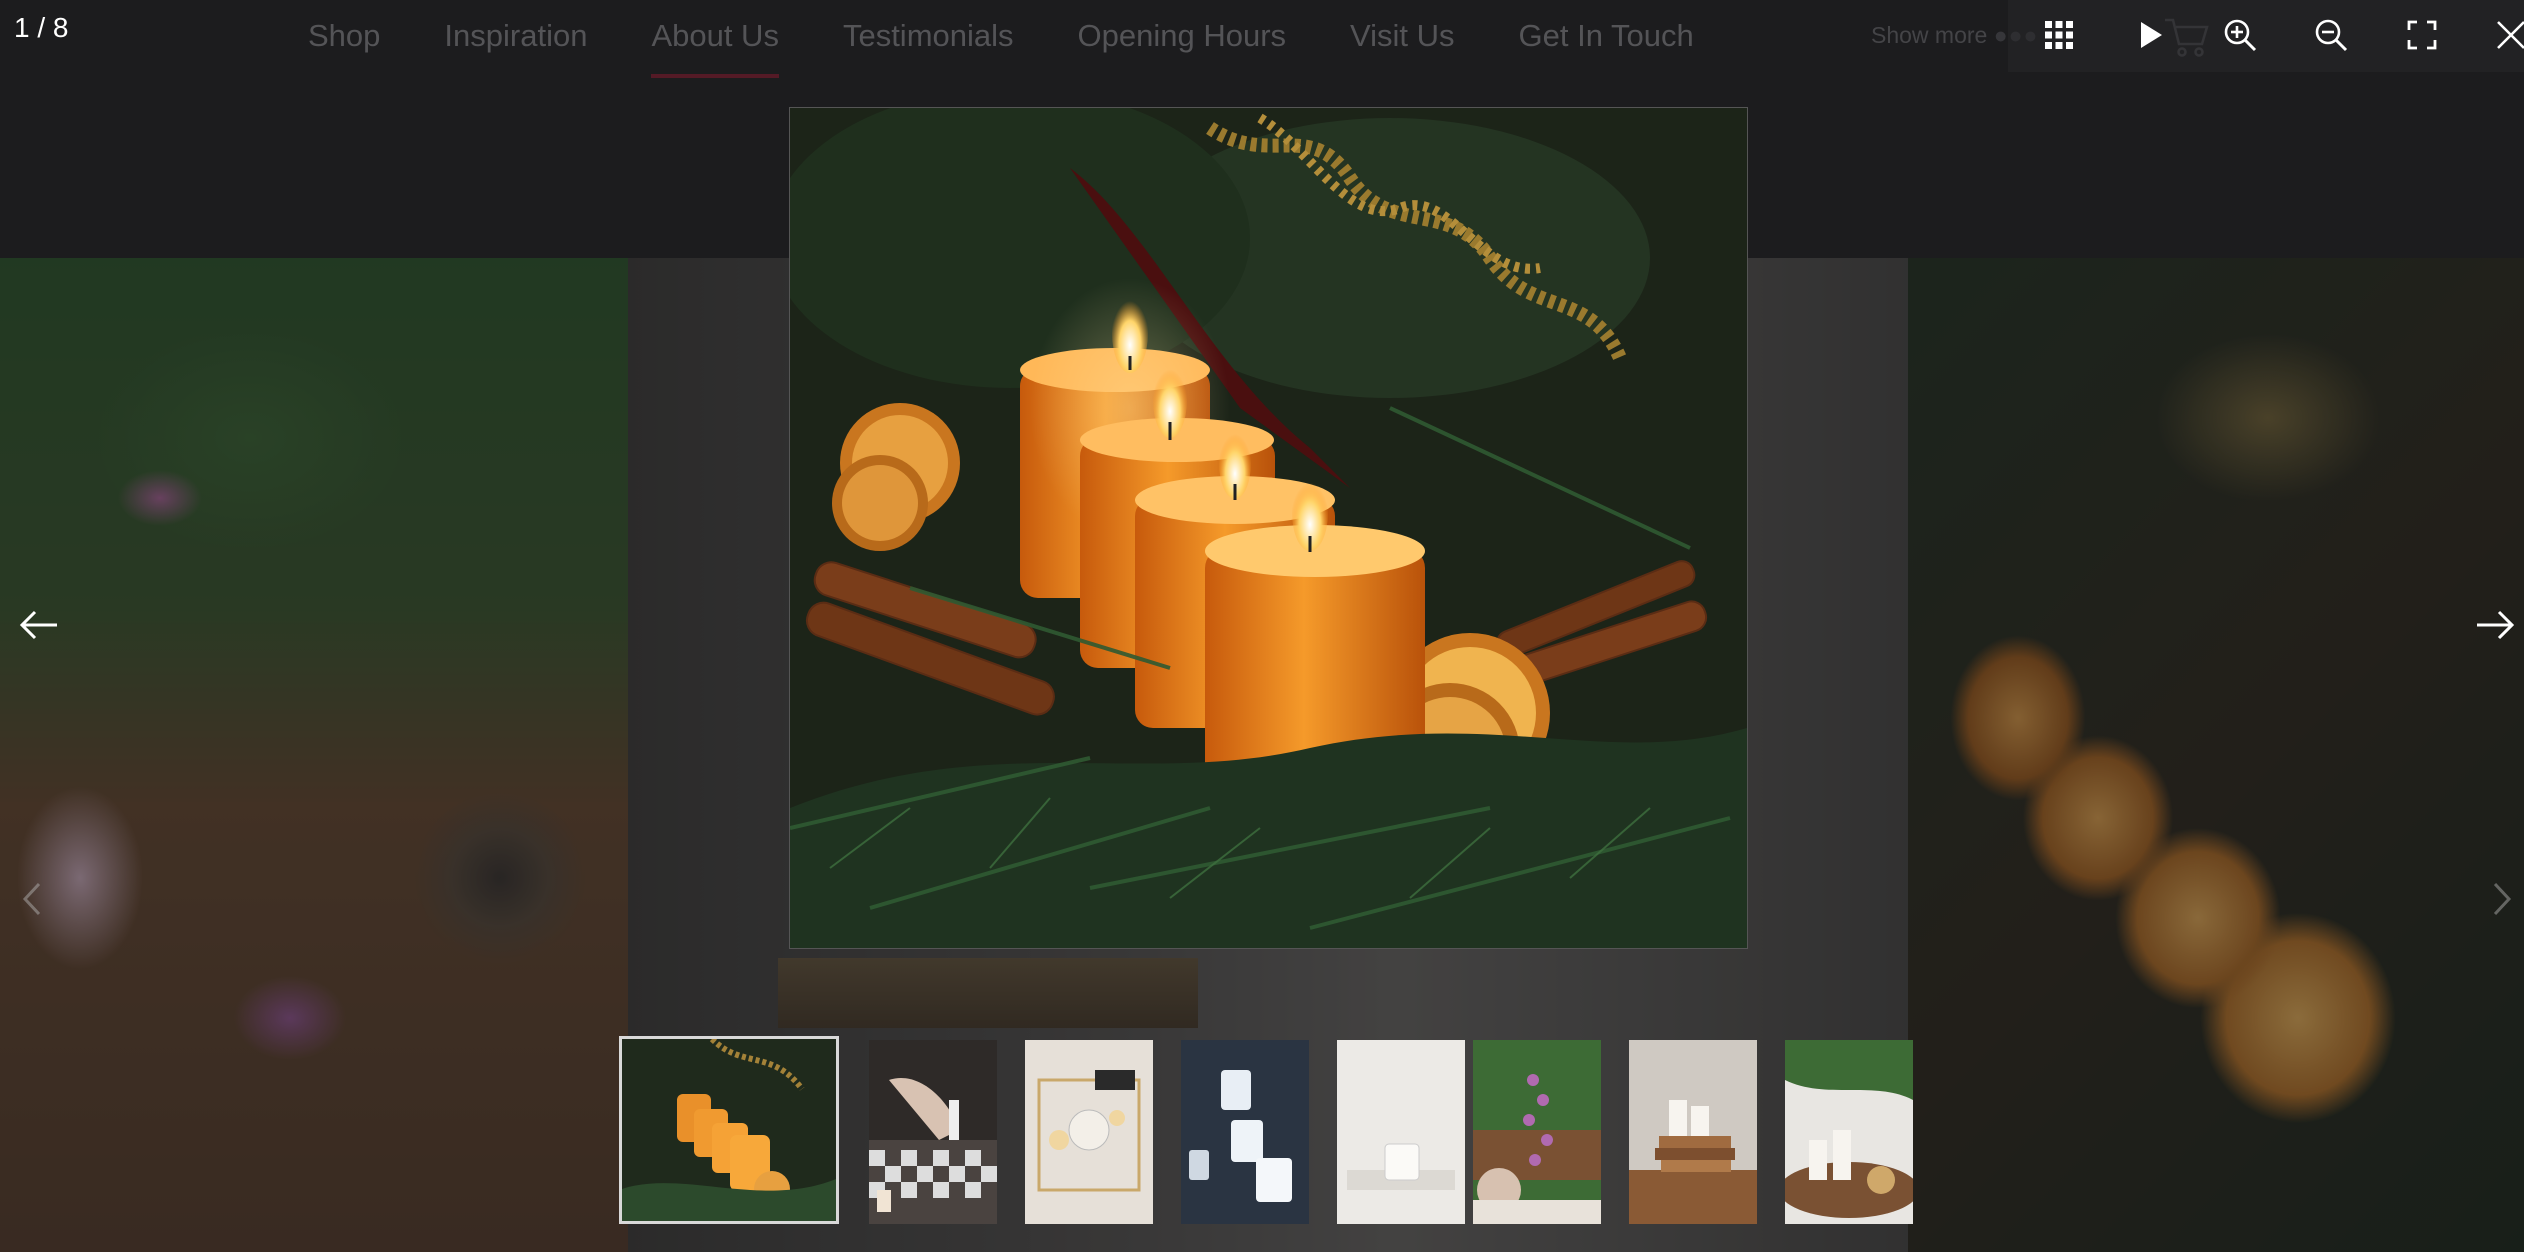  I want to click on fullscreen-icon, so click(2422, 35).